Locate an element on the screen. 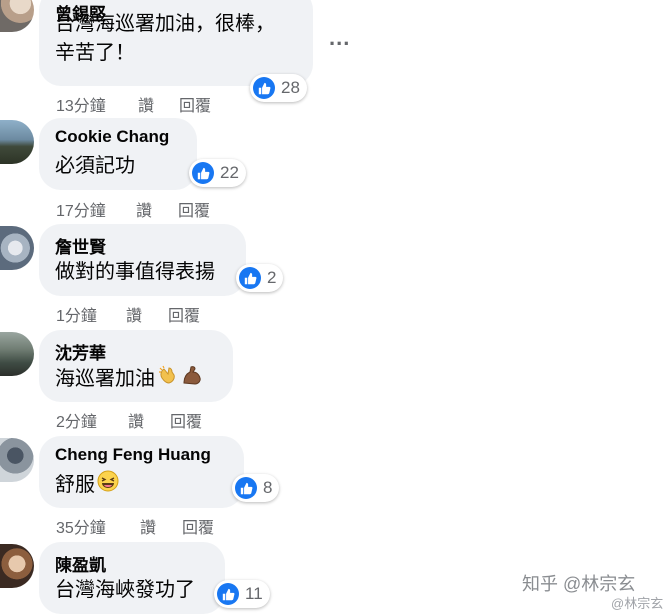 The height and width of the screenshot is (615, 666). comment-author: 陳盈凱 is located at coordinates (80, 563).